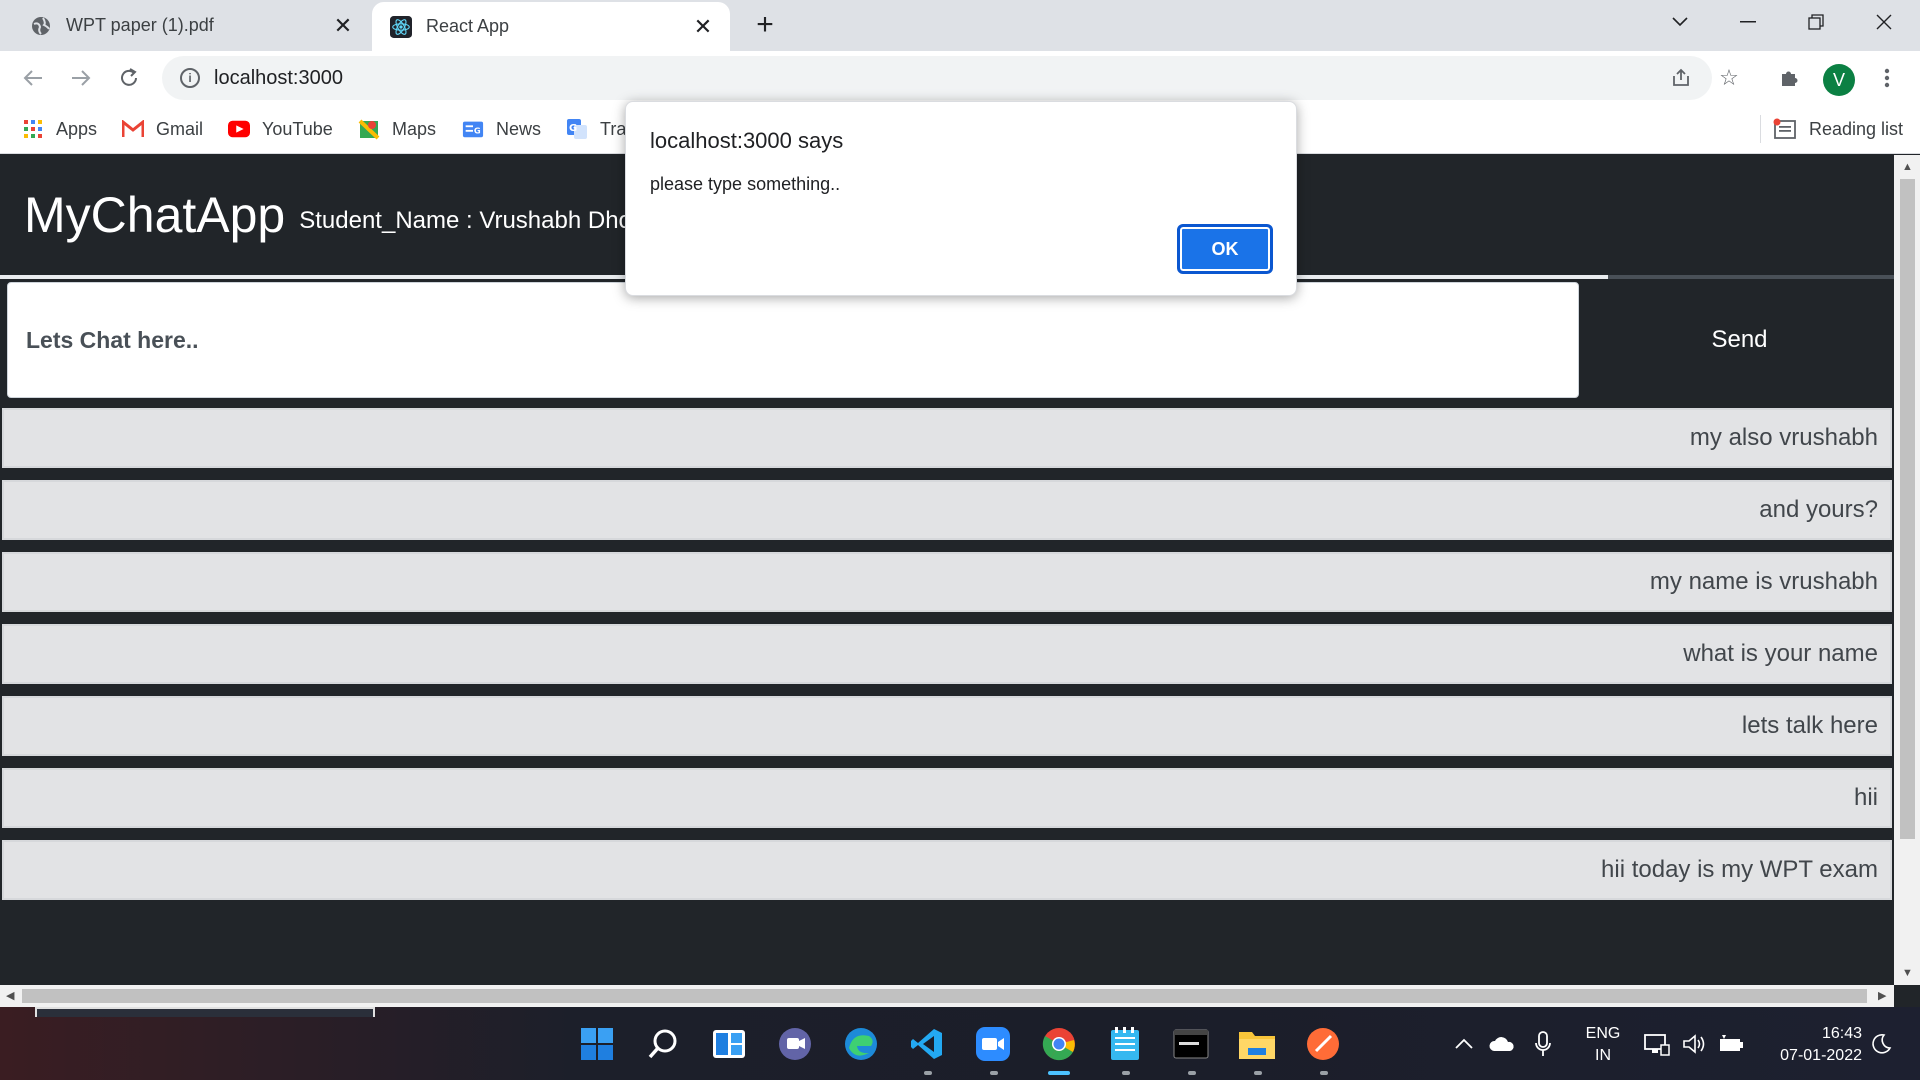  What do you see at coordinates (613, 128) in the screenshot?
I see `bookmark-label: Tra` at bounding box center [613, 128].